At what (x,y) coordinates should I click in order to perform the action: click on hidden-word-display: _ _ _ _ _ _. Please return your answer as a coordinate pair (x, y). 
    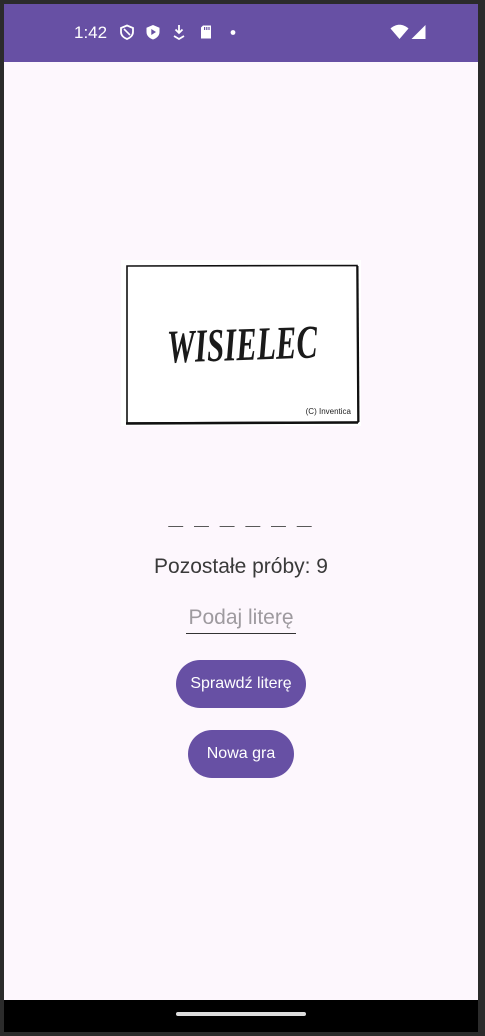
    Looking at the image, I should click on (241, 515).